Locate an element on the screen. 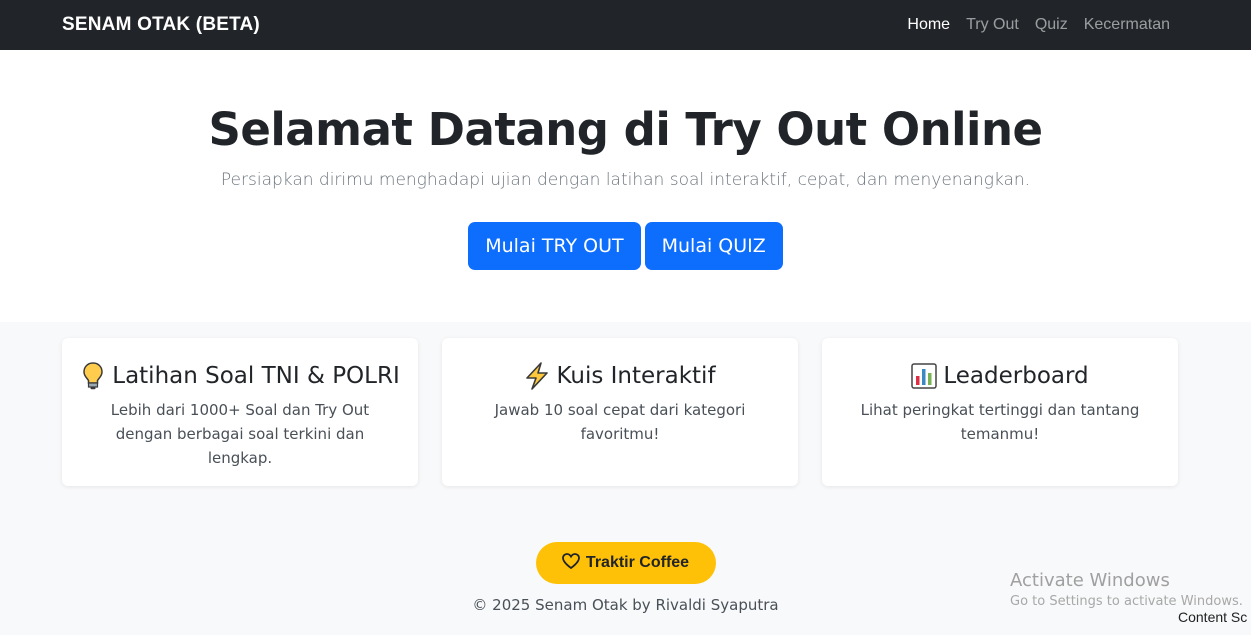 This screenshot has width=1251, height=635. feature-card-title: Leaderboard is located at coordinates (1000, 376).